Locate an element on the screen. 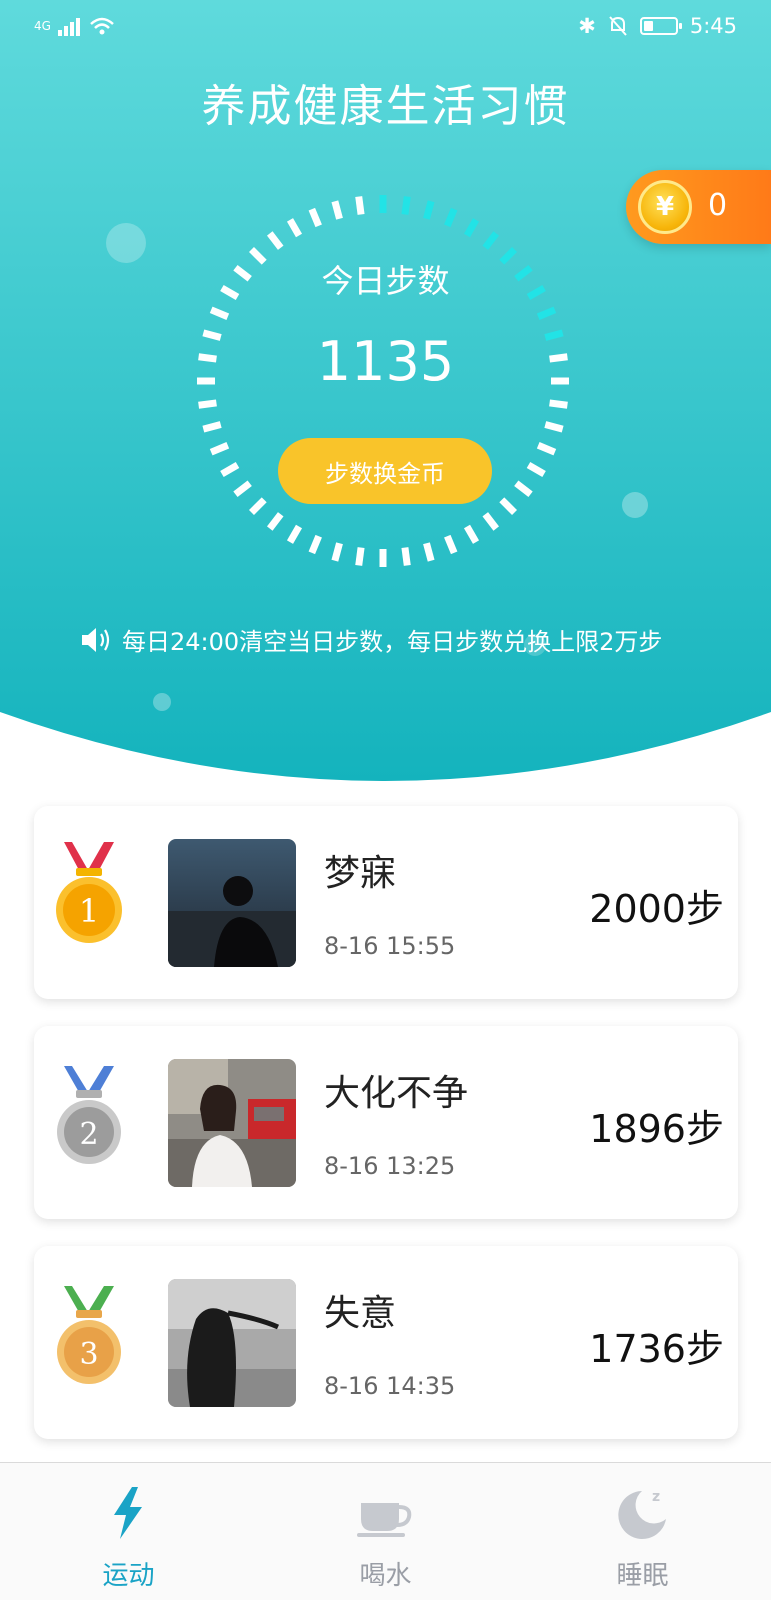 The image size is (771, 1600). exchange-steps-button: 步数换金币 is located at coordinates (385, 471).